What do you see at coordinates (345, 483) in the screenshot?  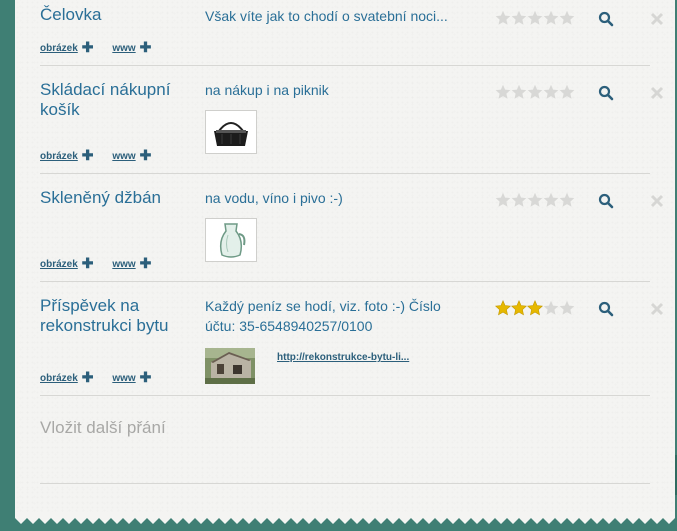 I see `divider` at bounding box center [345, 483].